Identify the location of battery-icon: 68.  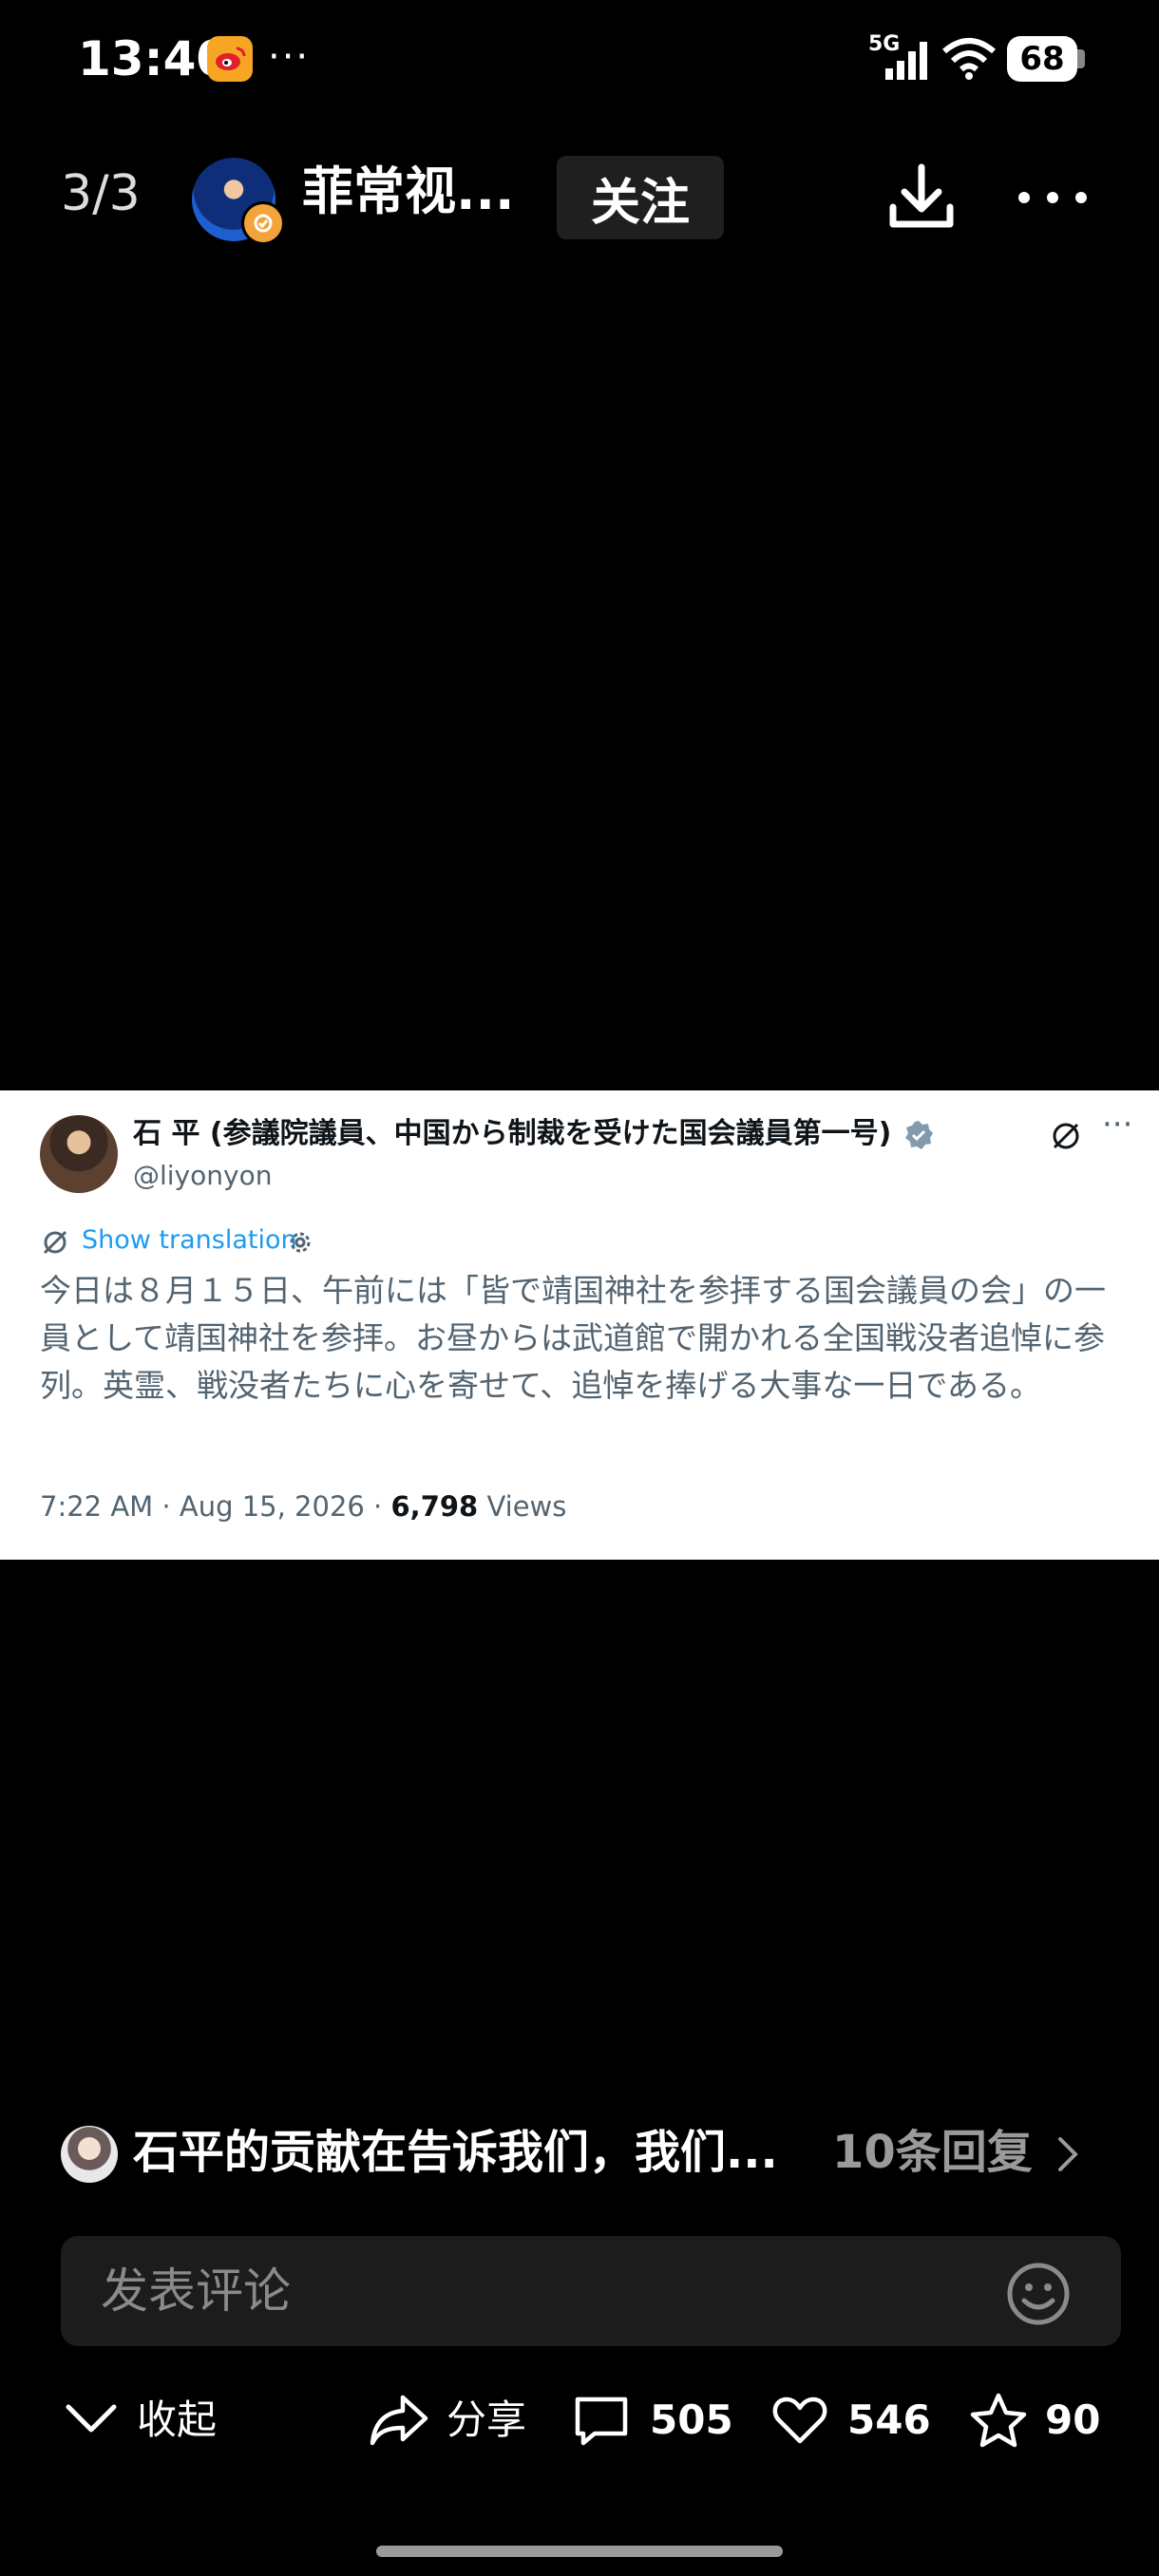
(1042, 59).